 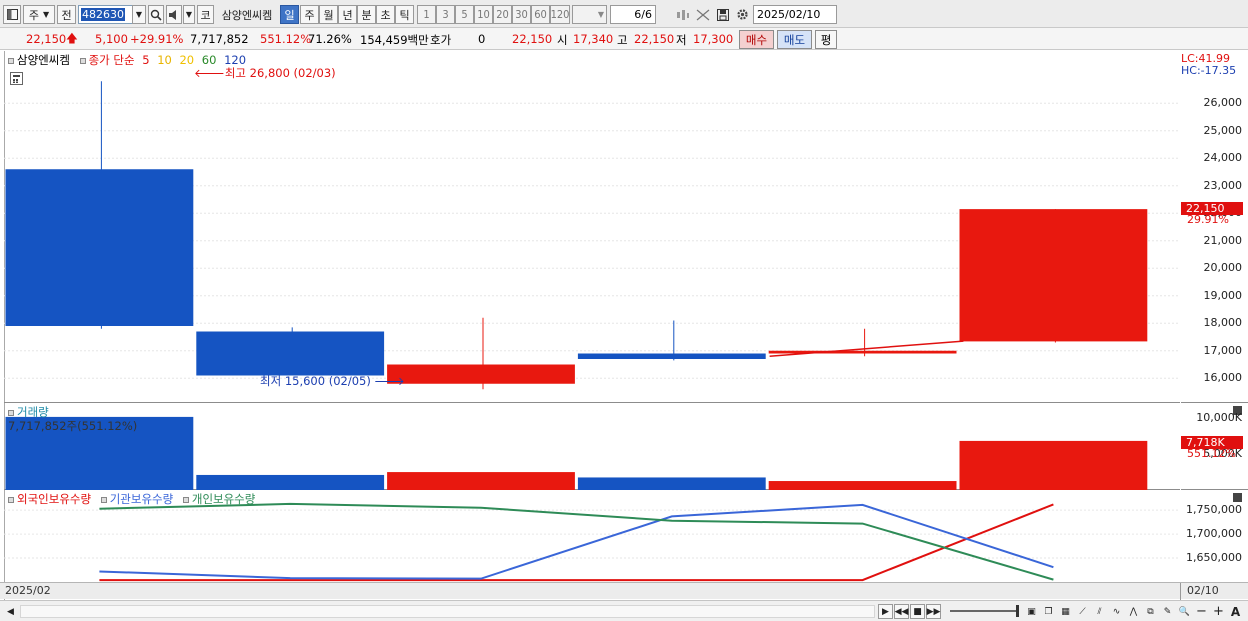 What do you see at coordinates (33, 412) in the screenshot?
I see `volume-title: 거래량` at bounding box center [33, 412].